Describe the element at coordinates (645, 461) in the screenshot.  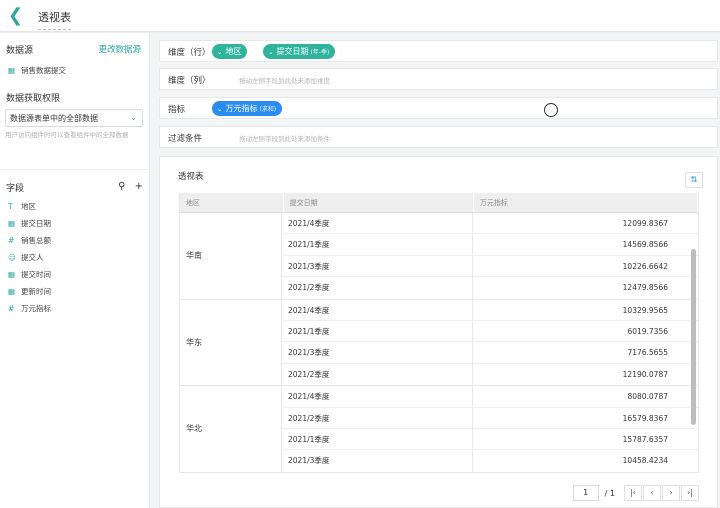
I see `value-cell: 10458.4234` at that location.